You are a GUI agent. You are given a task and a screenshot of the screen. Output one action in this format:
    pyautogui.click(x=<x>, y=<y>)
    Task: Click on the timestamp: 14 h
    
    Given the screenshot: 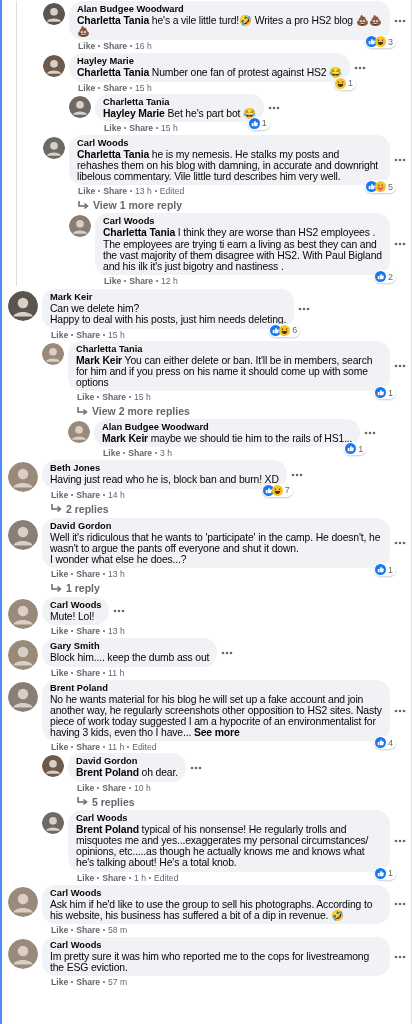 What is the action you would take?
    pyautogui.click(x=116, y=494)
    